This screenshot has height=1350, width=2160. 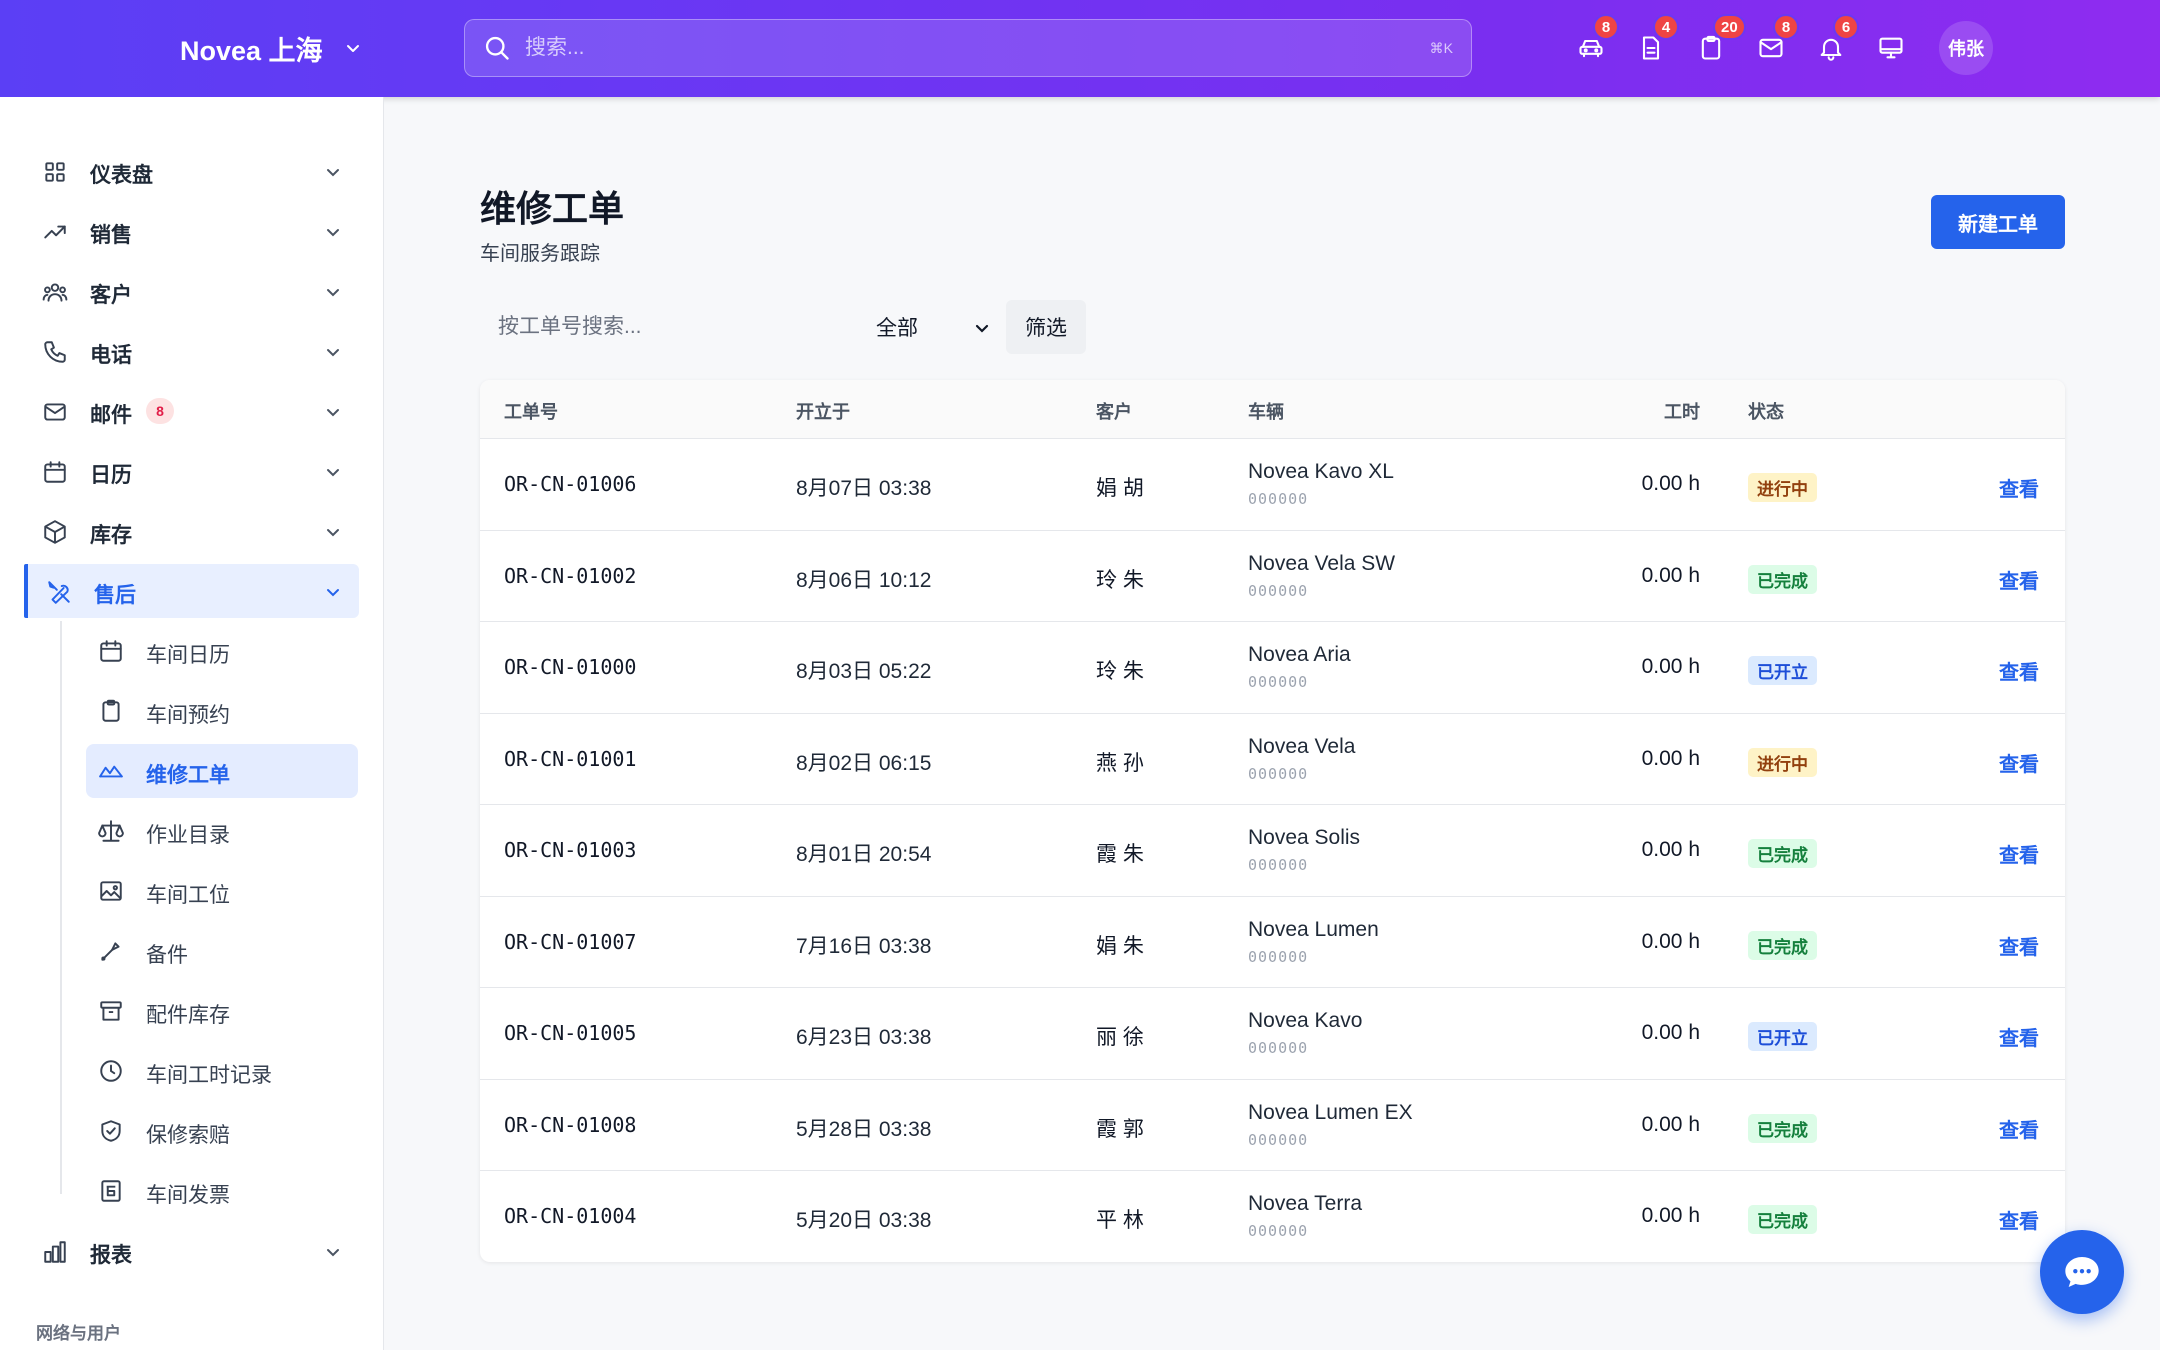 What do you see at coordinates (1266, 411) in the screenshot?
I see `column-header-vehicle: 车辆` at bounding box center [1266, 411].